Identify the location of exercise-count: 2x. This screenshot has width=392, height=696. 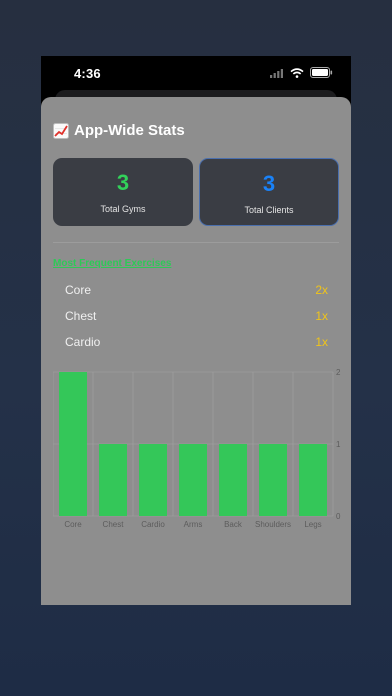
(321, 290).